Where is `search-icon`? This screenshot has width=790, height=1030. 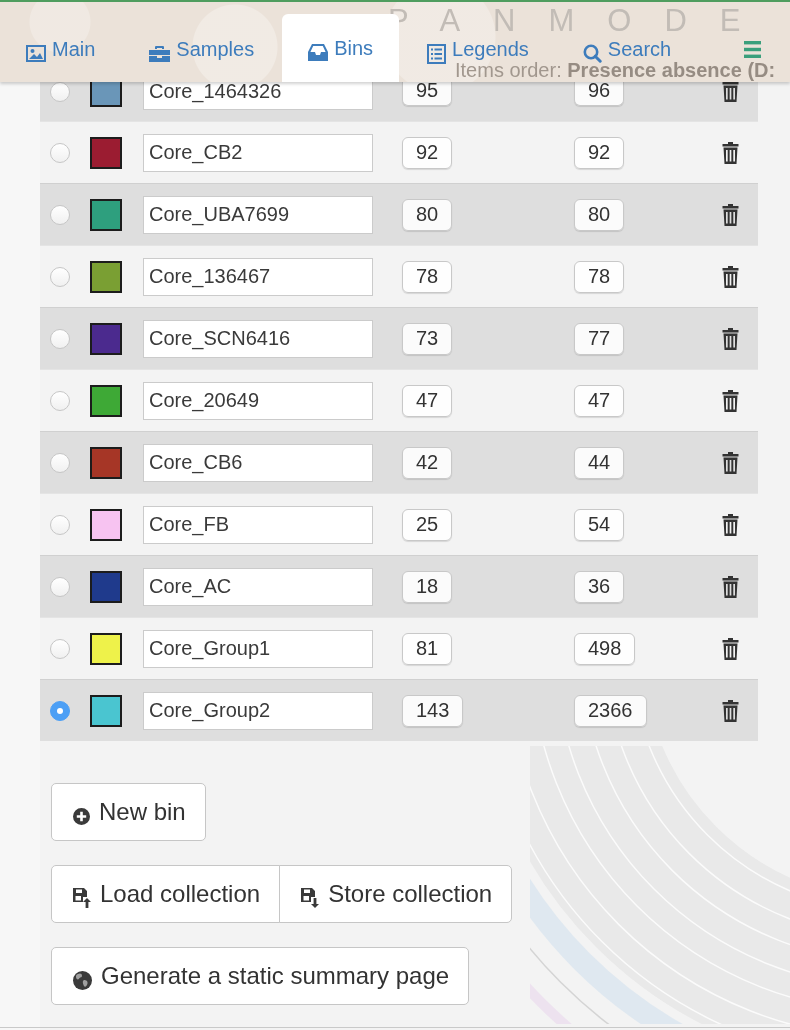 search-icon is located at coordinates (592, 53).